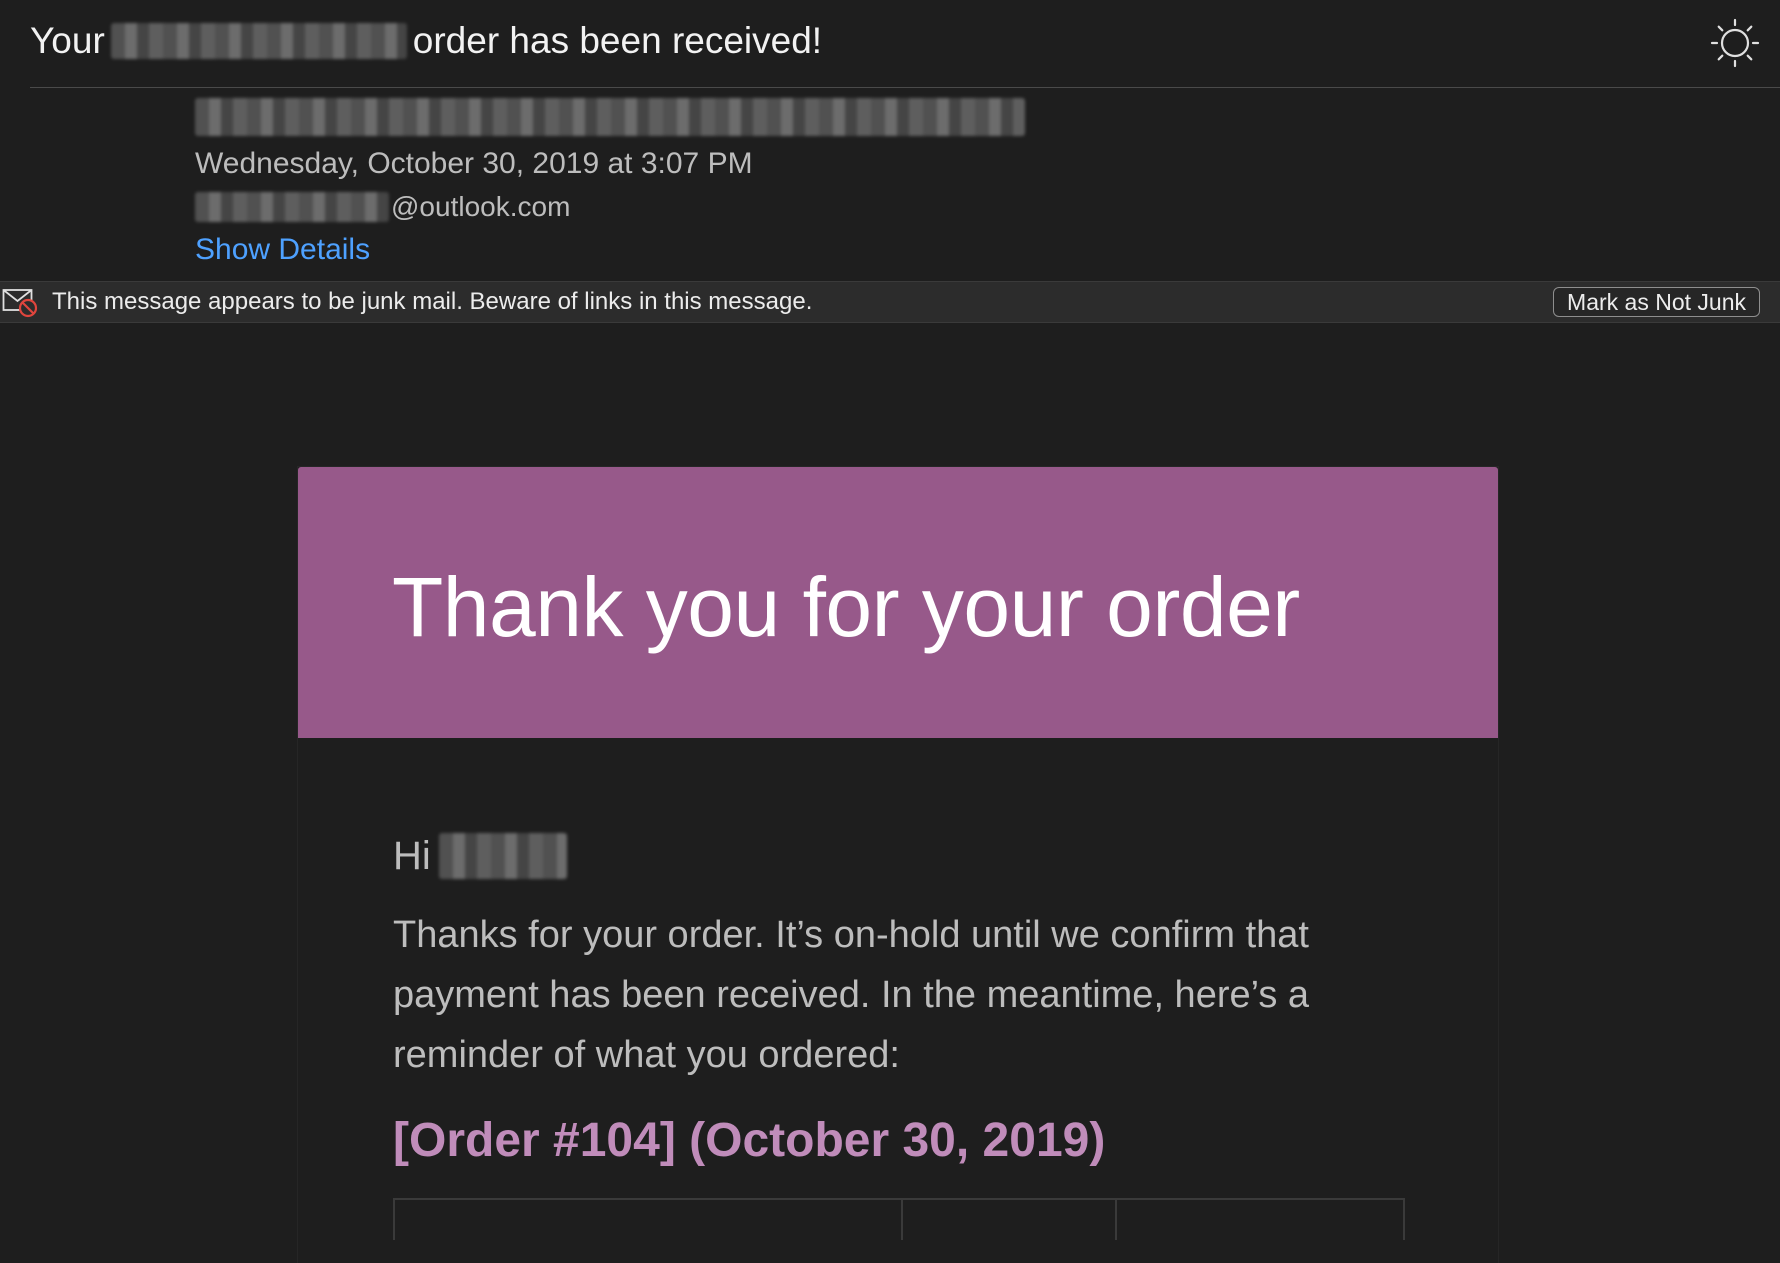  Describe the element at coordinates (20, 303) in the screenshot. I see `junk-mail-icon` at that location.